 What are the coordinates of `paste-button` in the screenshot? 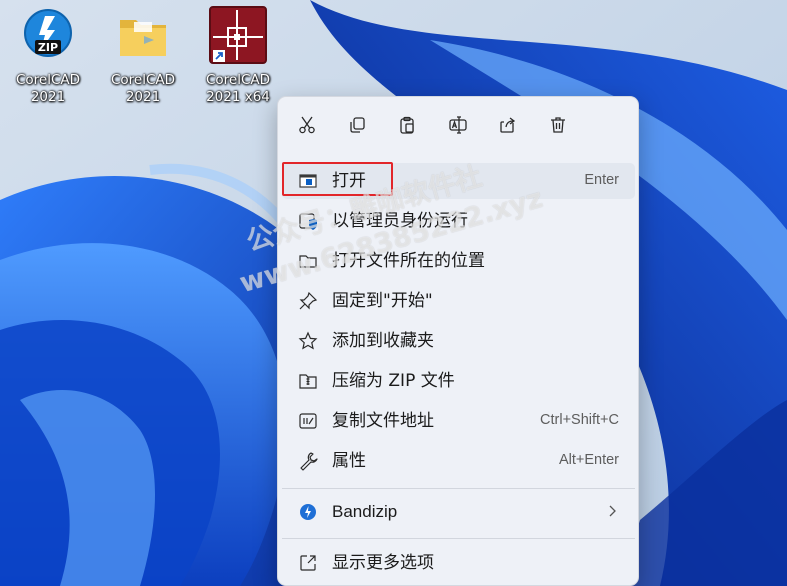 It's located at (407, 127).